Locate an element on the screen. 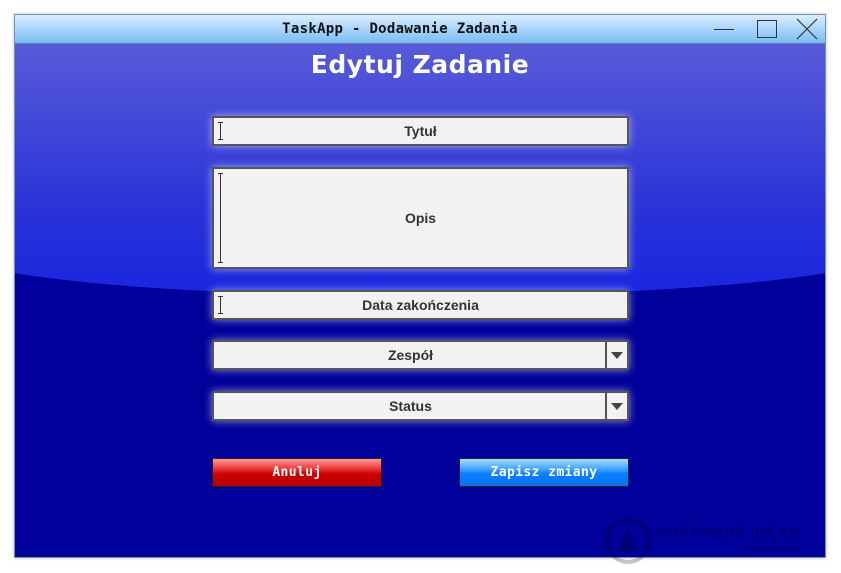 This screenshot has width=841, height=573. minimize-icon is located at coordinates (724, 29).